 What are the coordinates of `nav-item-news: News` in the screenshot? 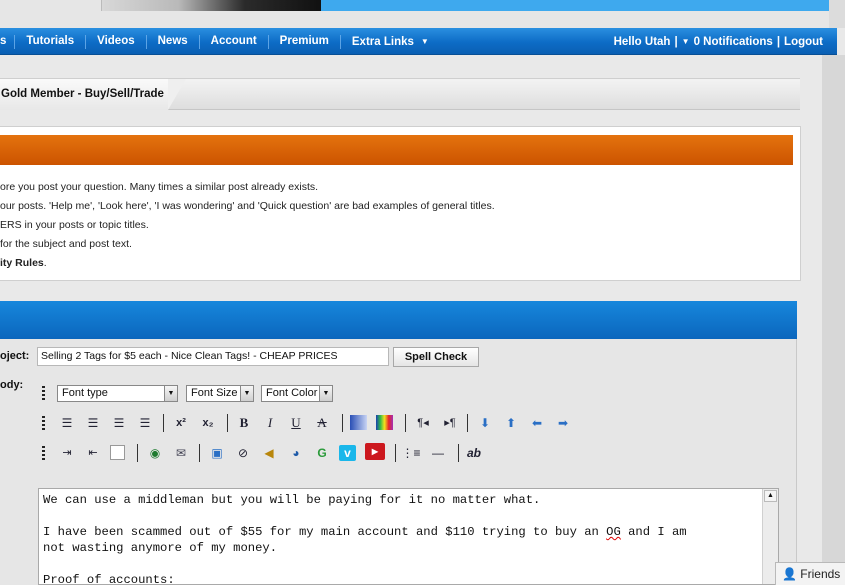 It's located at (173, 41).